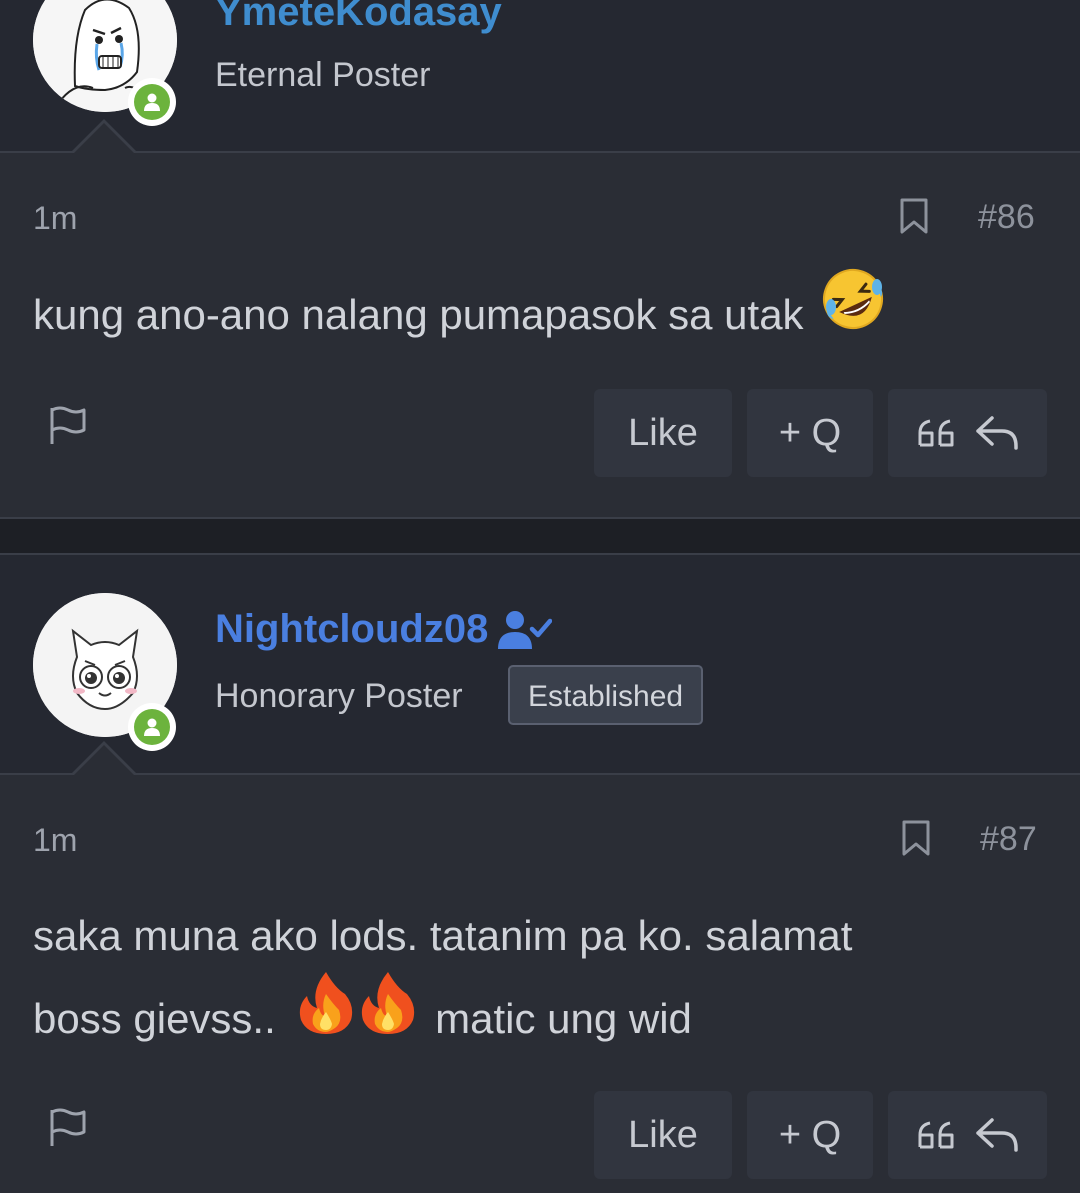  I want to click on post-number: #86, so click(1006, 217).